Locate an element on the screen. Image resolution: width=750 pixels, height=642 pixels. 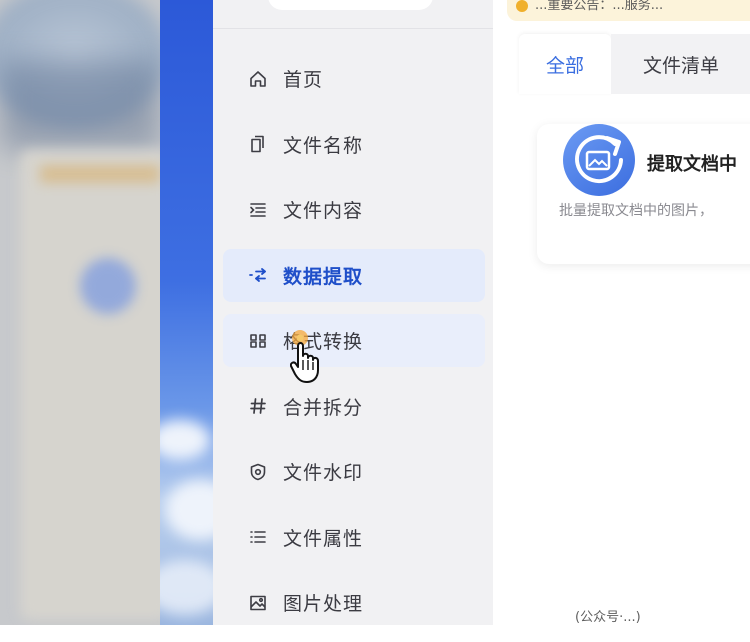
tab-all: 全部 is located at coordinates (565, 64).